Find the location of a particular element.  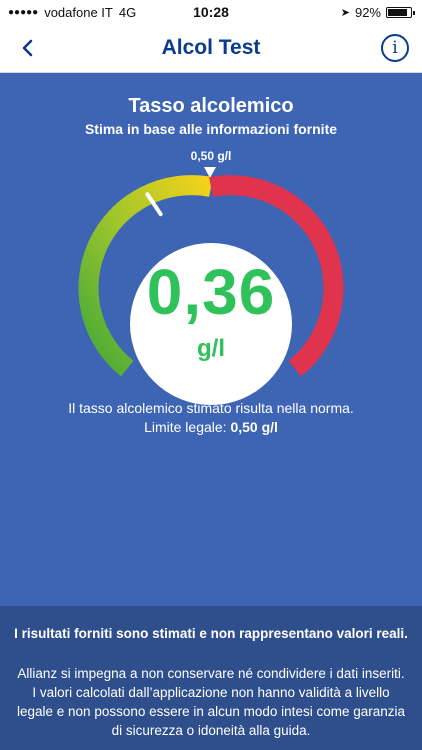

page-title: Alcol Test is located at coordinates (211, 47).